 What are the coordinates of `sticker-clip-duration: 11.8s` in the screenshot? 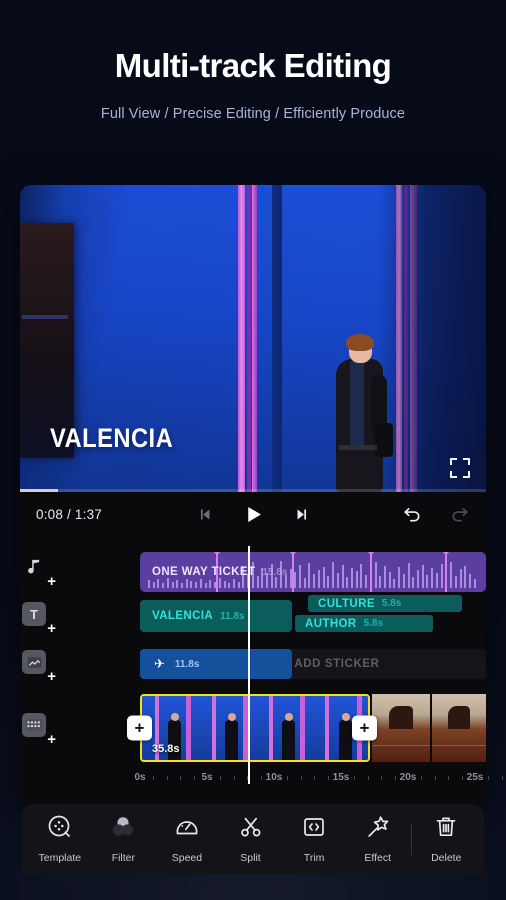 It's located at (187, 664).